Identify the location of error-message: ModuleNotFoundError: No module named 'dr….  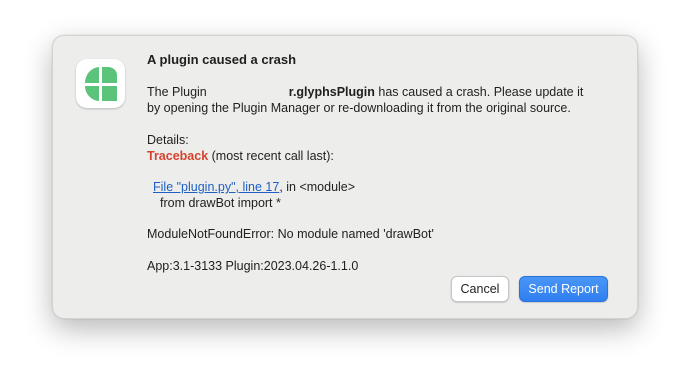
(290, 234).